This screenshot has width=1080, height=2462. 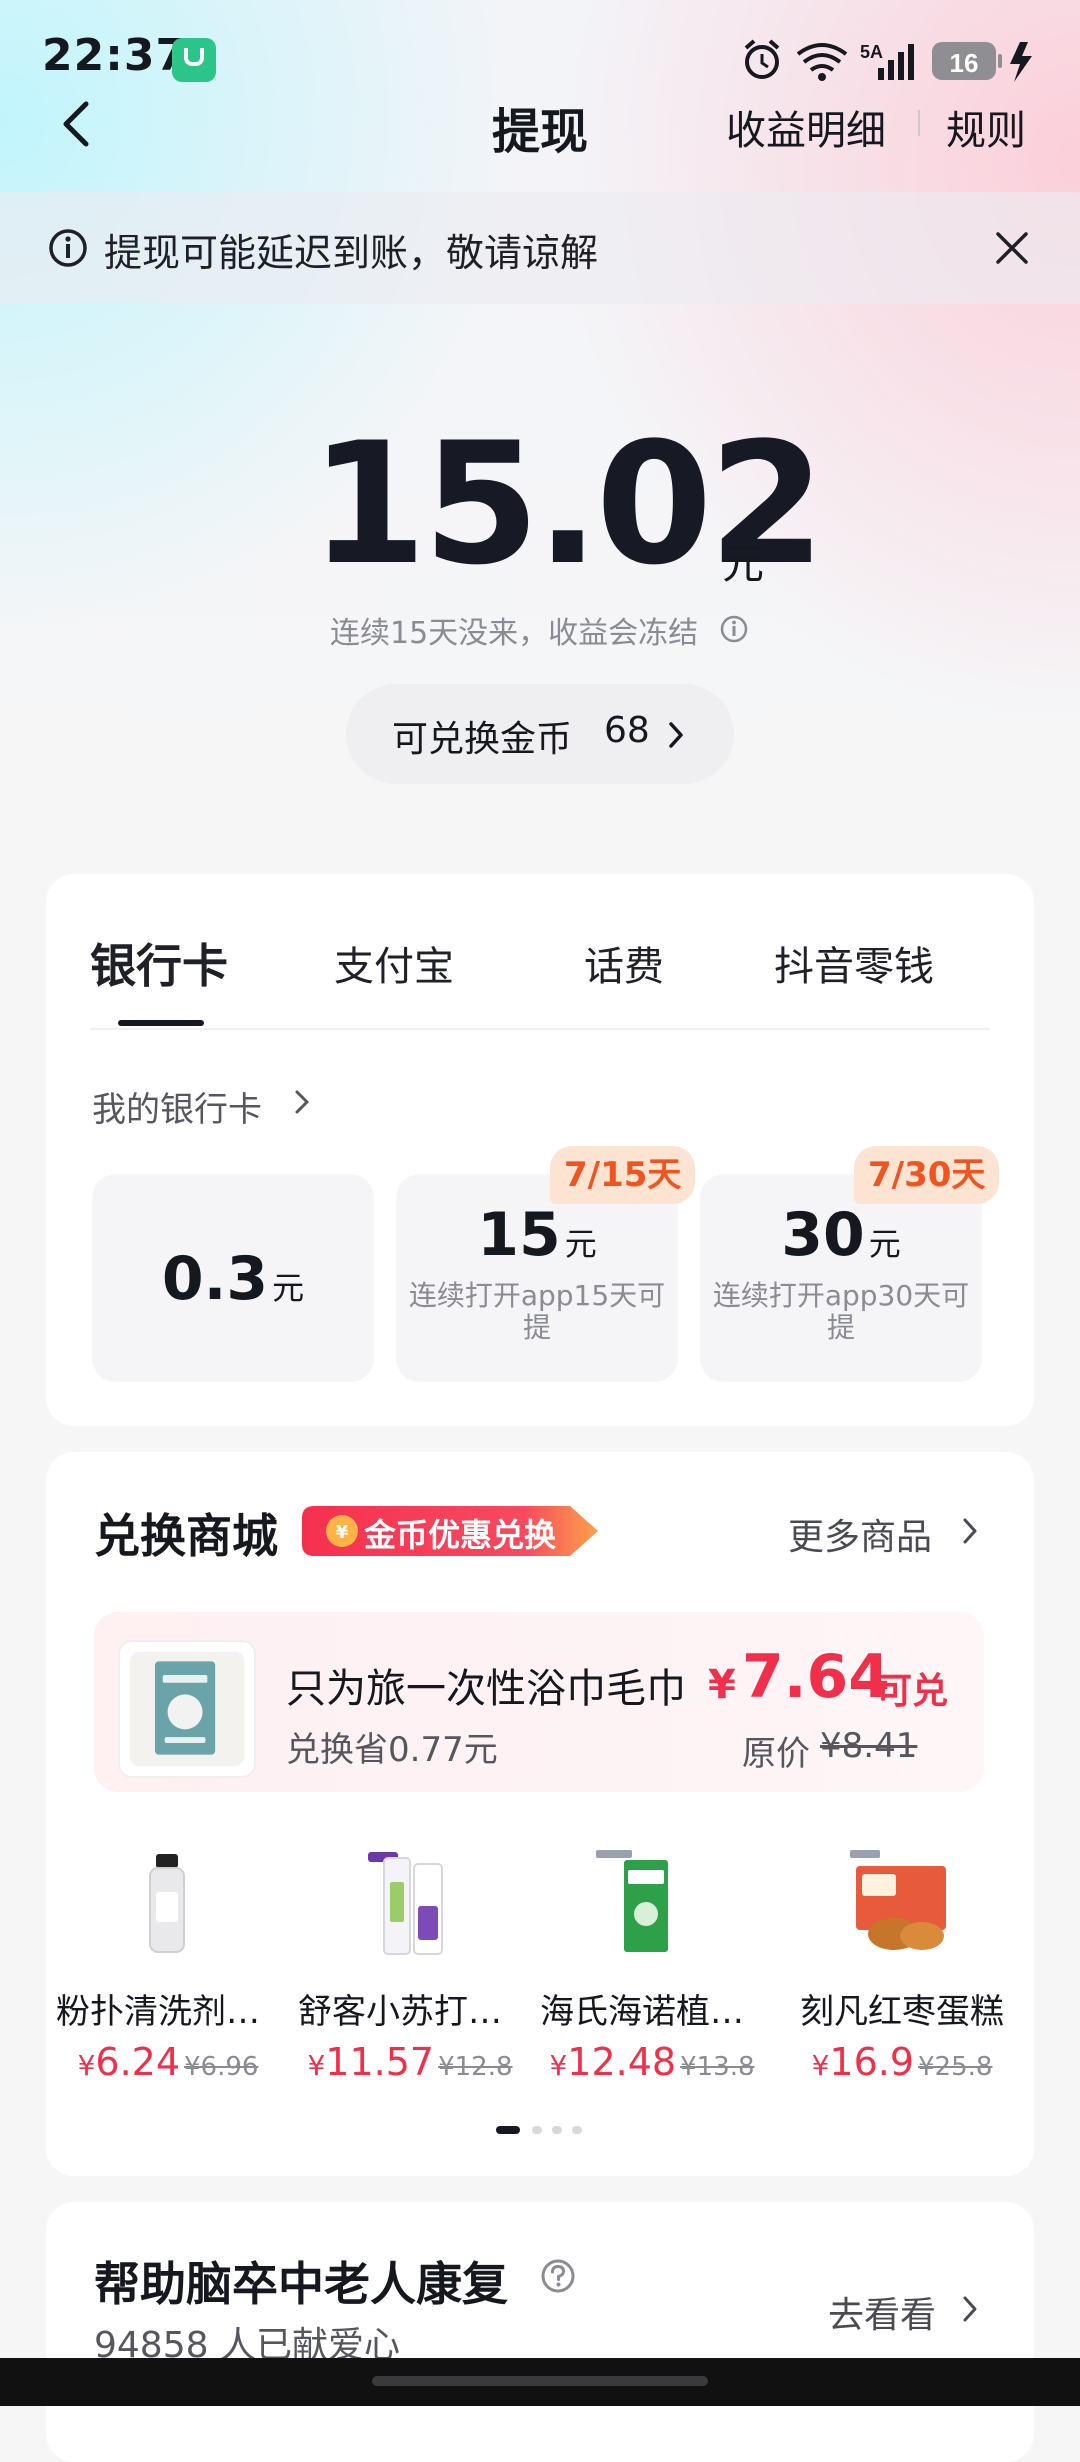 I want to click on tab-phone-bill: 话费, so click(x=624, y=963).